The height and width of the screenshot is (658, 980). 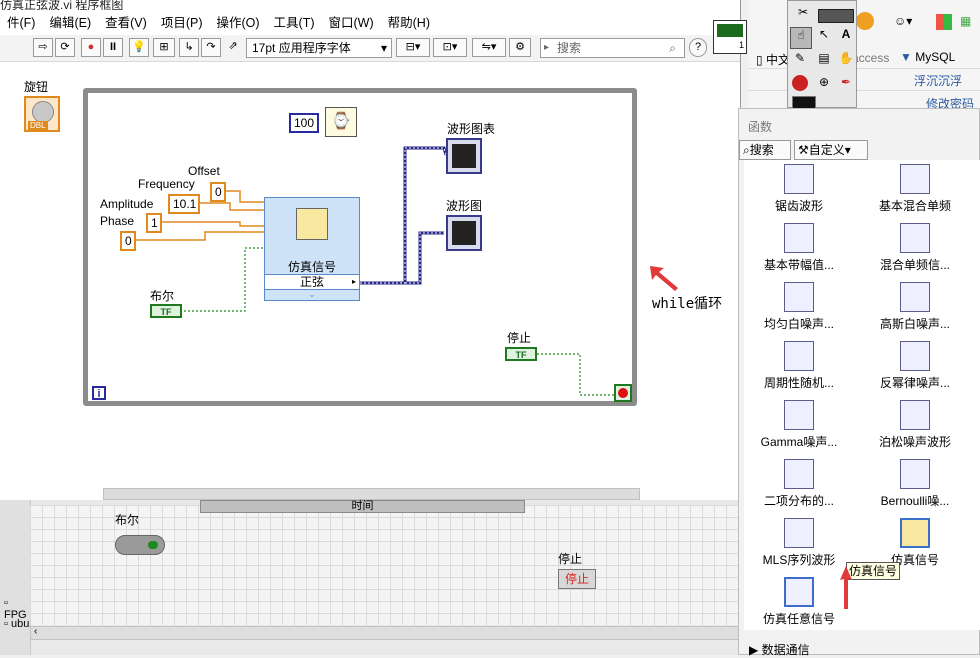 What do you see at coordinates (127, 204) in the screenshot?
I see `amplitude-label: Amplitude` at bounding box center [127, 204].